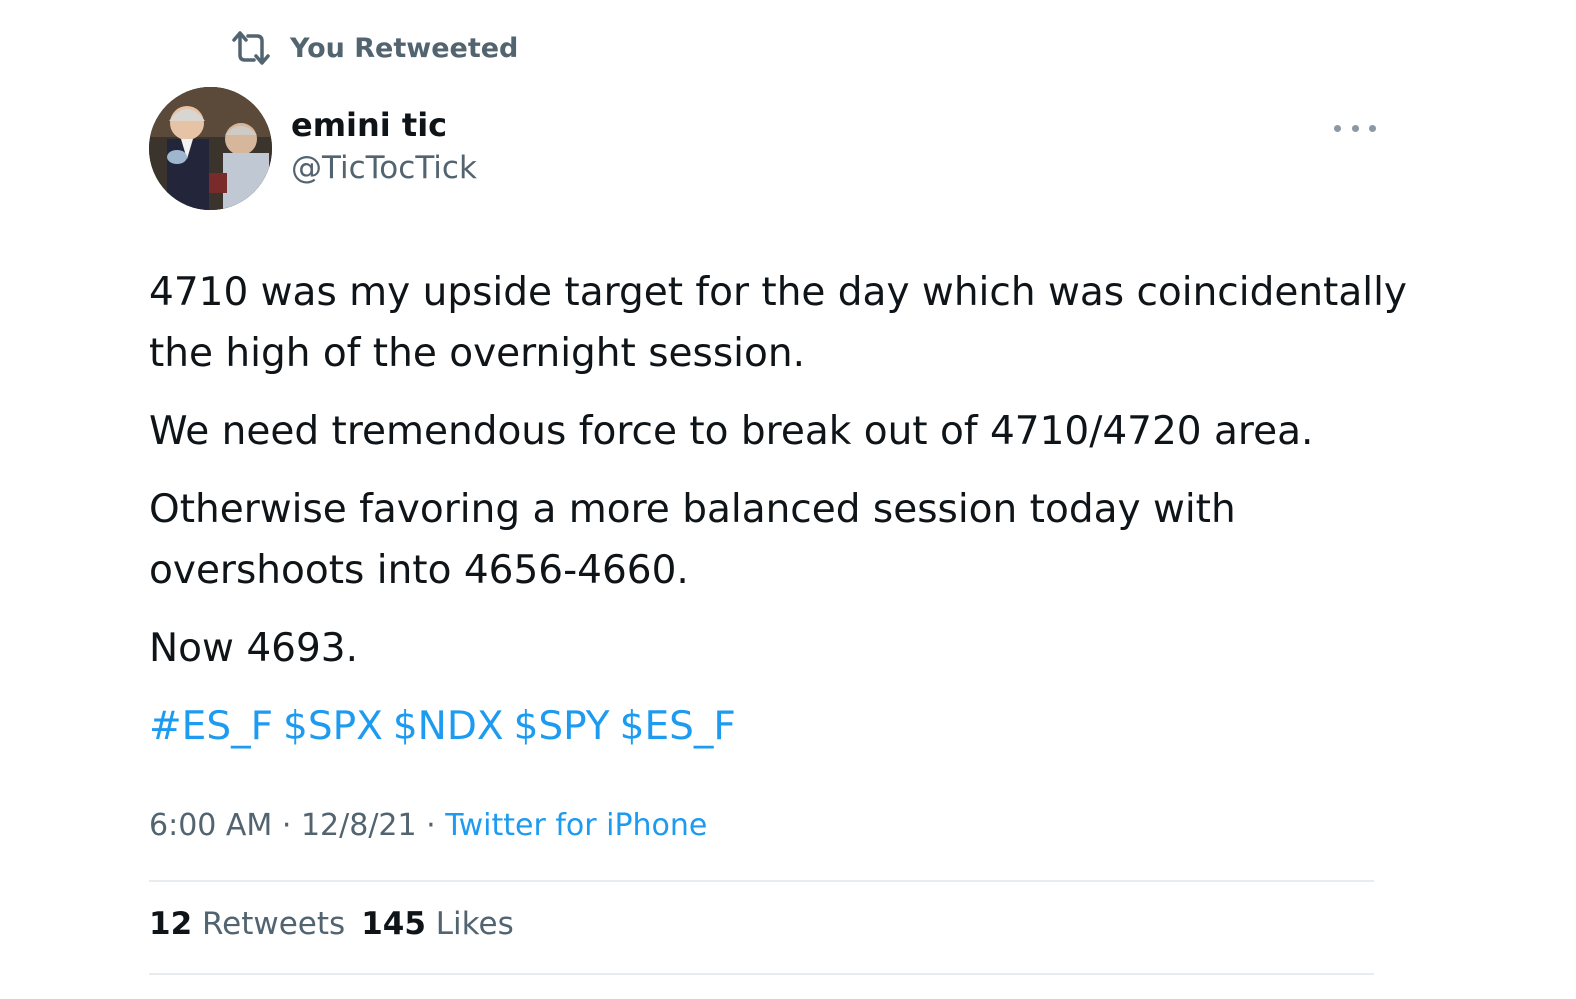 This screenshot has width=1576, height=999. What do you see at coordinates (384, 168) in the screenshot?
I see `author-handle: @TicTocTick` at bounding box center [384, 168].